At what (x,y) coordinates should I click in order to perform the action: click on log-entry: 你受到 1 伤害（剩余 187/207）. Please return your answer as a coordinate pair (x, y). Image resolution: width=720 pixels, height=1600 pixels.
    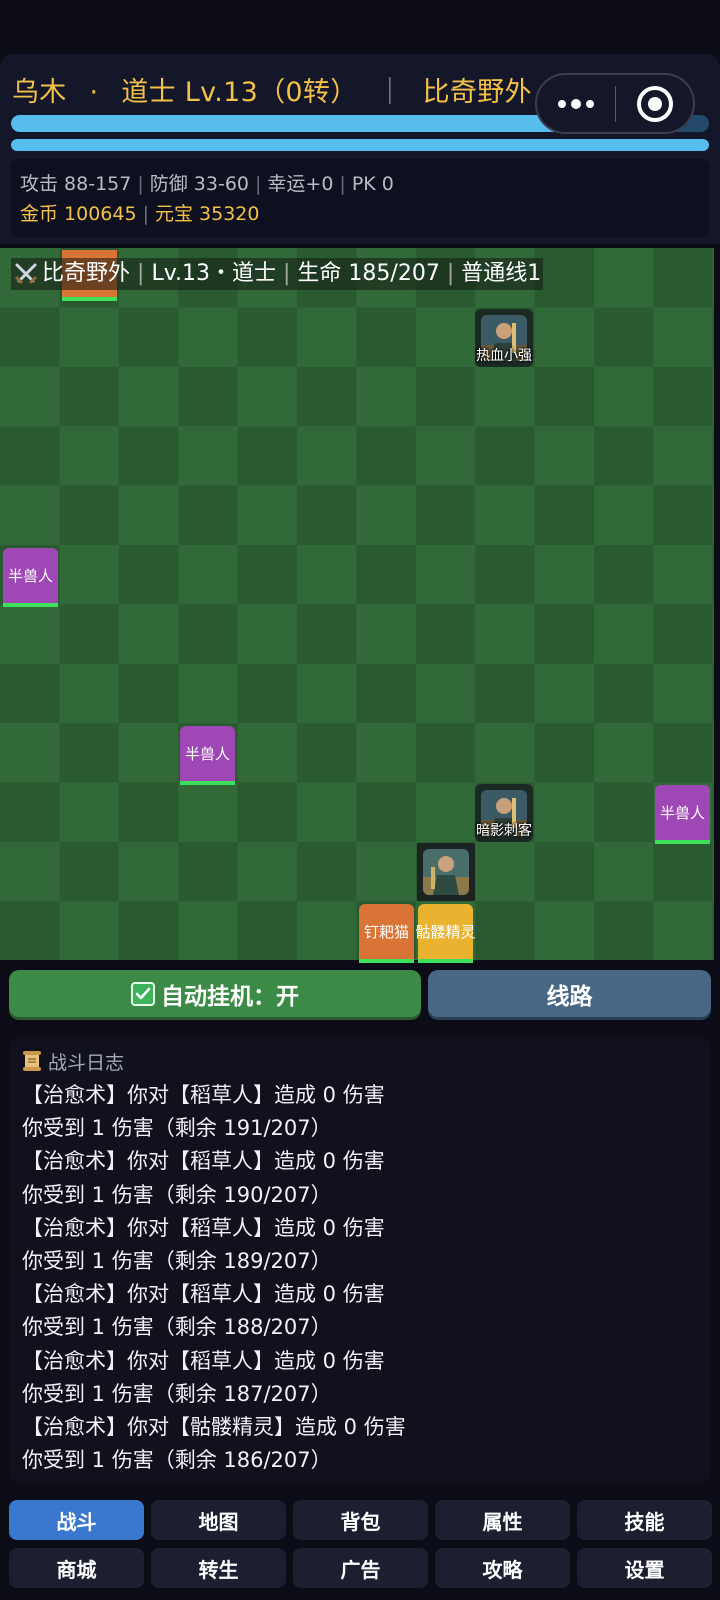
    Looking at the image, I should click on (177, 1393).